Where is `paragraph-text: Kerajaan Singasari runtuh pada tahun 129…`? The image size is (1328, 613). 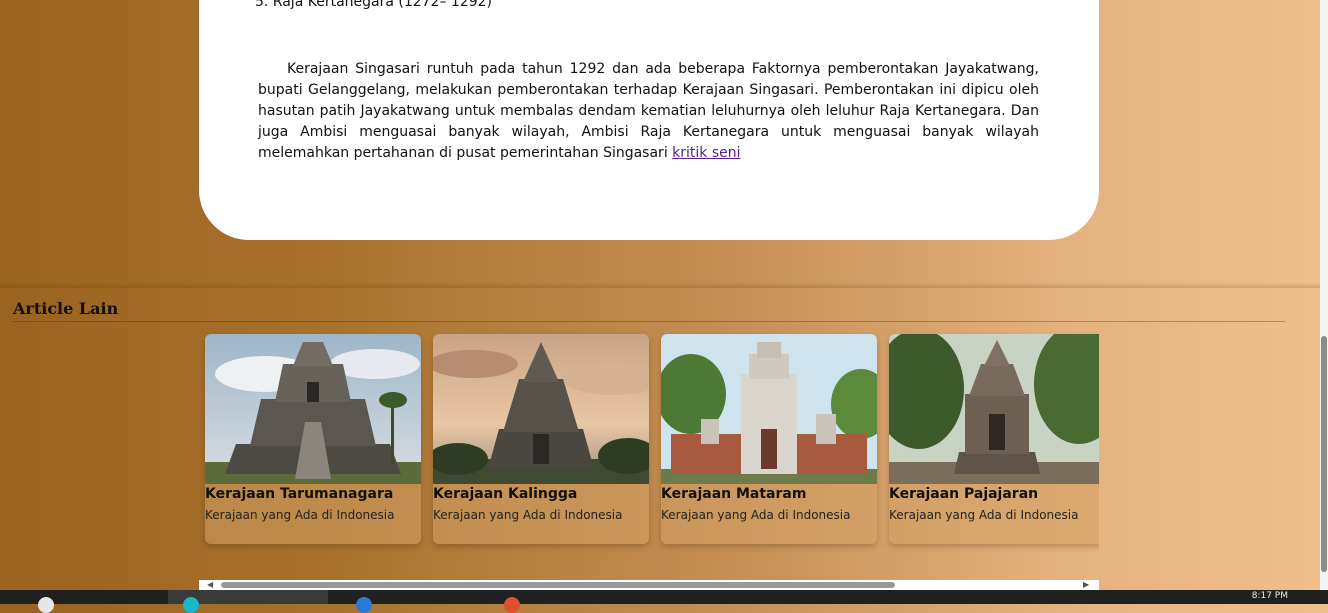
paragraph-text: Kerajaan Singasari runtuh pada tahun 129… is located at coordinates (648, 111).